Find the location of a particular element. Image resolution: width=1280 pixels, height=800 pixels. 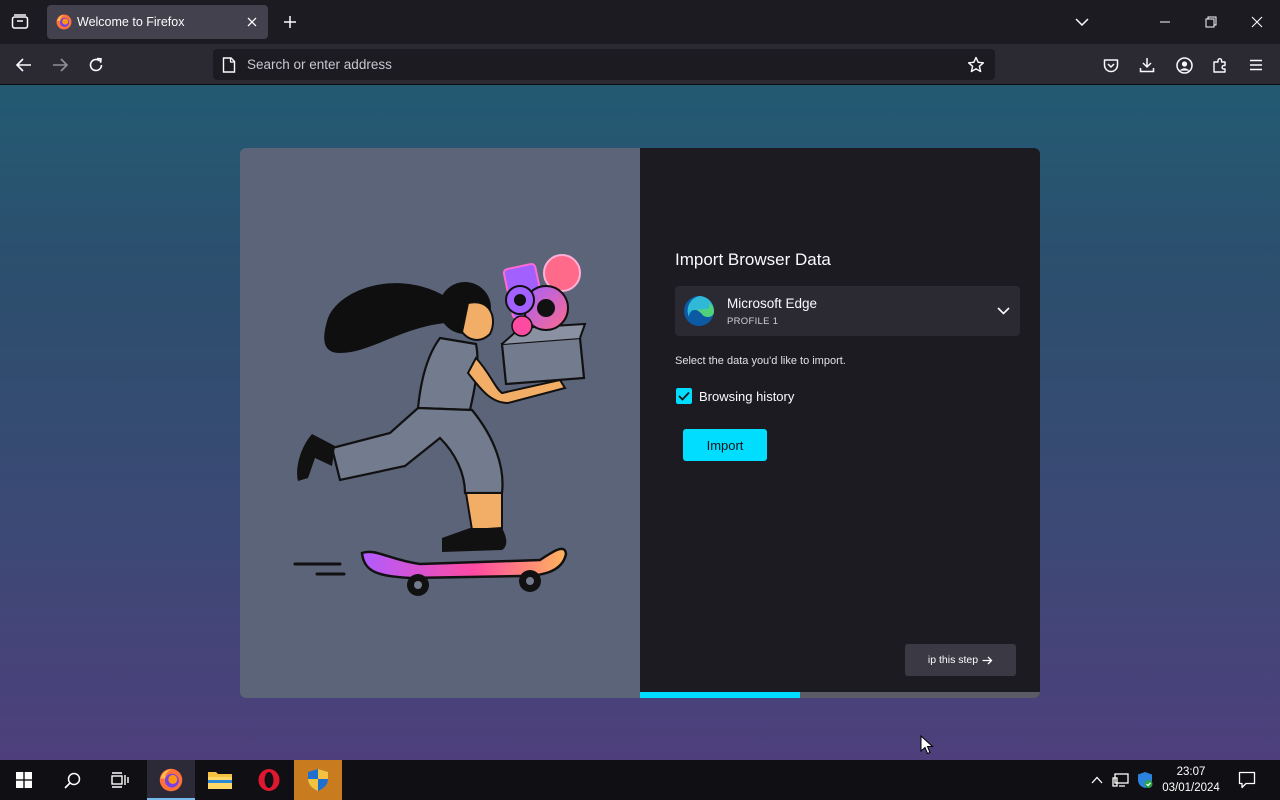

task-view-icon is located at coordinates (120, 780).